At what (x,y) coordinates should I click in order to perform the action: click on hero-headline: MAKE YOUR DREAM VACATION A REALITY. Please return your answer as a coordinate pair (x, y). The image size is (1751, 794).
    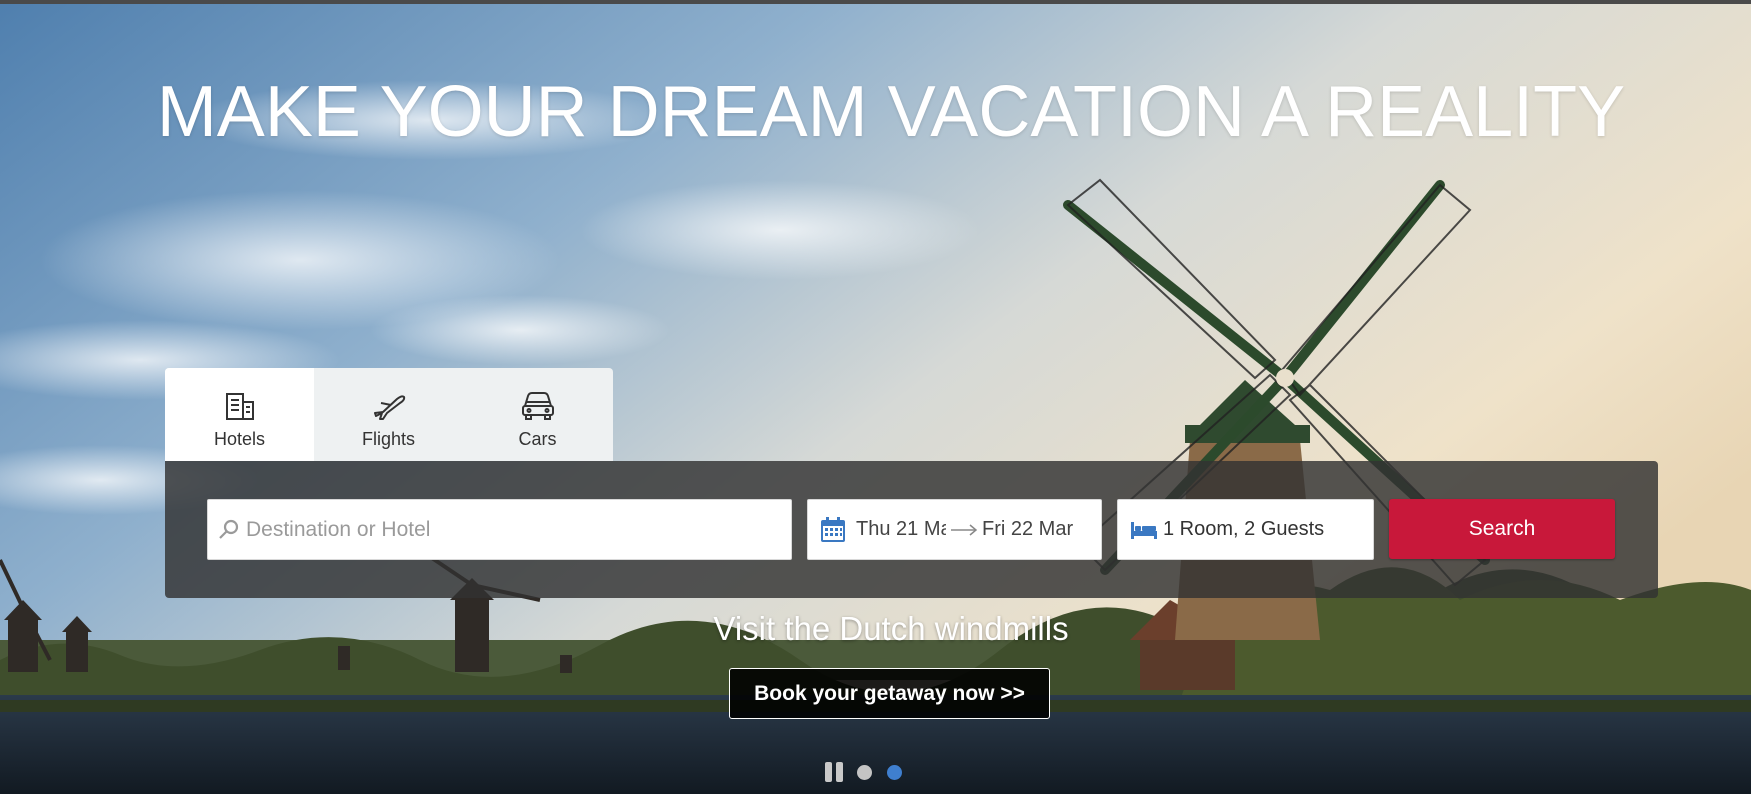
    Looking at the image, I should click on (891, 112).